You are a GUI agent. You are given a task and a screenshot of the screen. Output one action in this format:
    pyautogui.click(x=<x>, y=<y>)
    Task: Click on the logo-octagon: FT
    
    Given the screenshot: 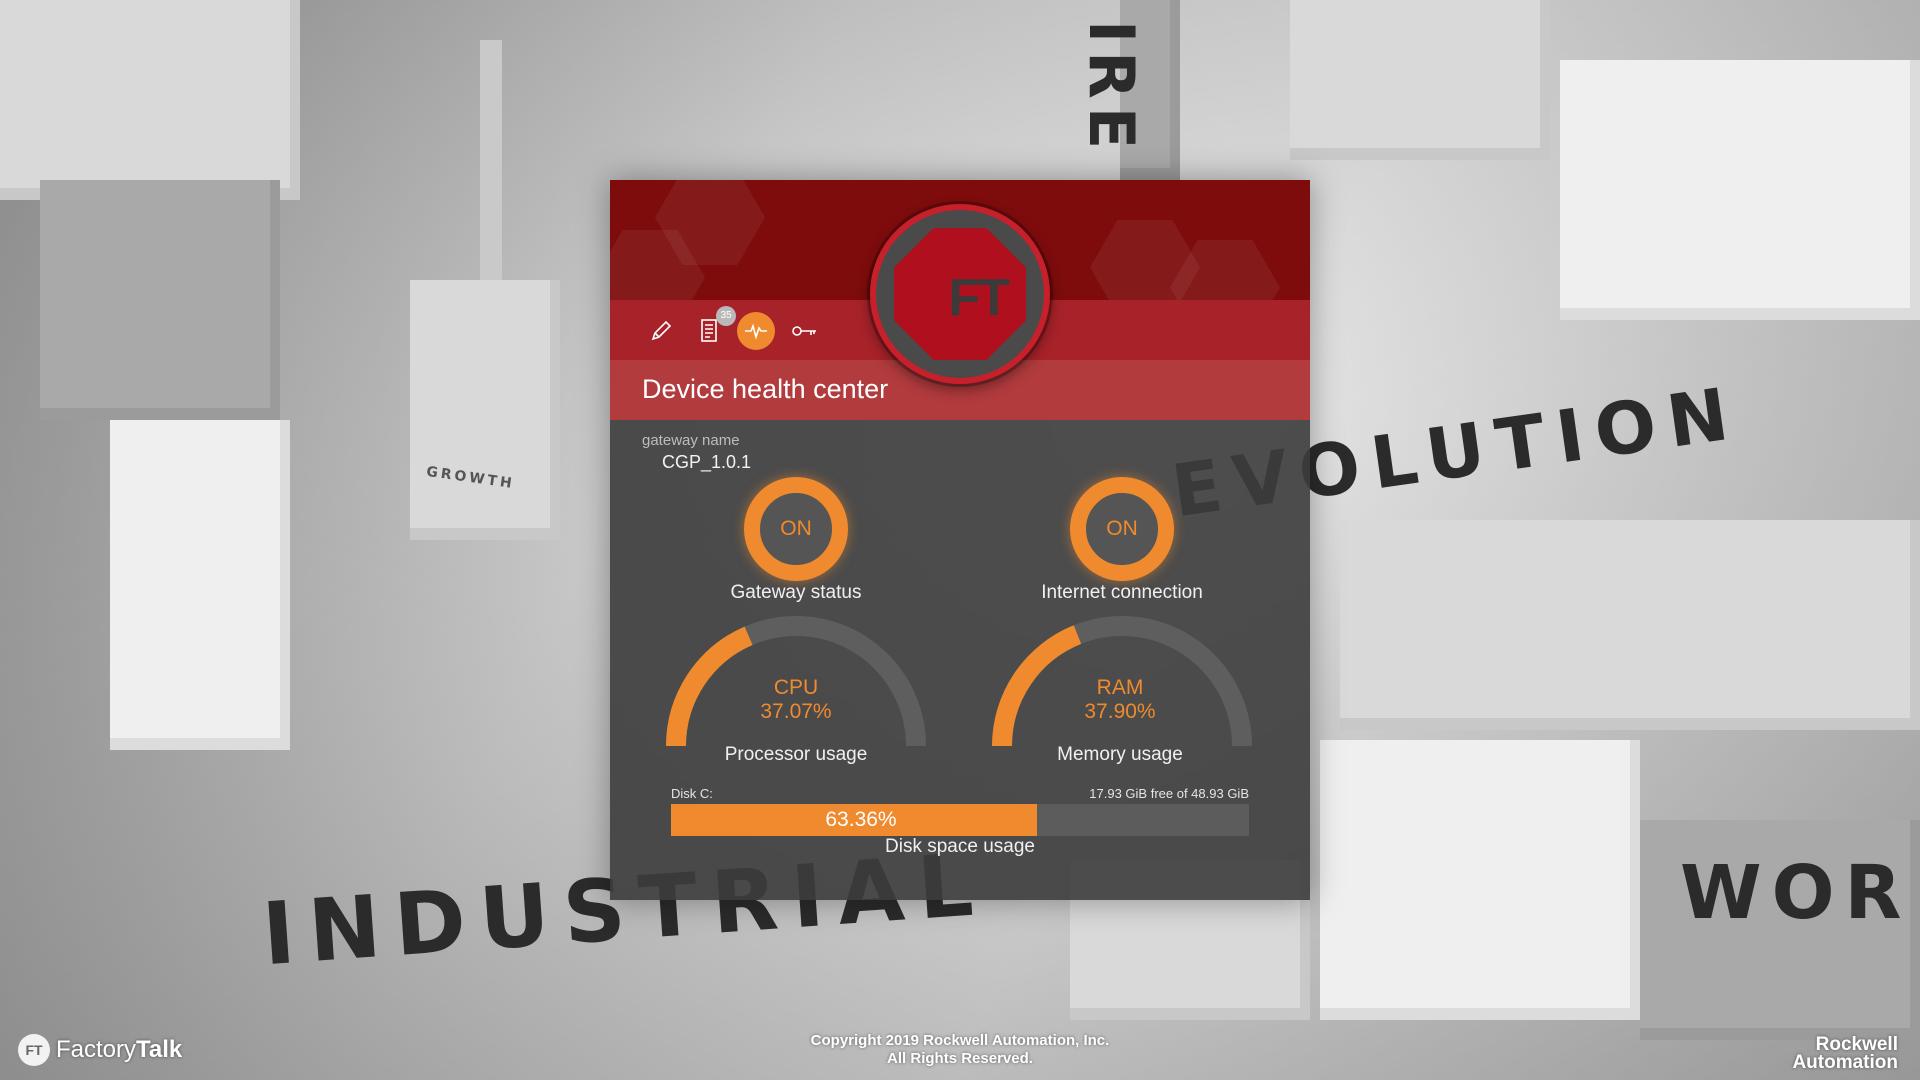 What is the action you would take?
    pyautogui.click(x=960, y=294)
    